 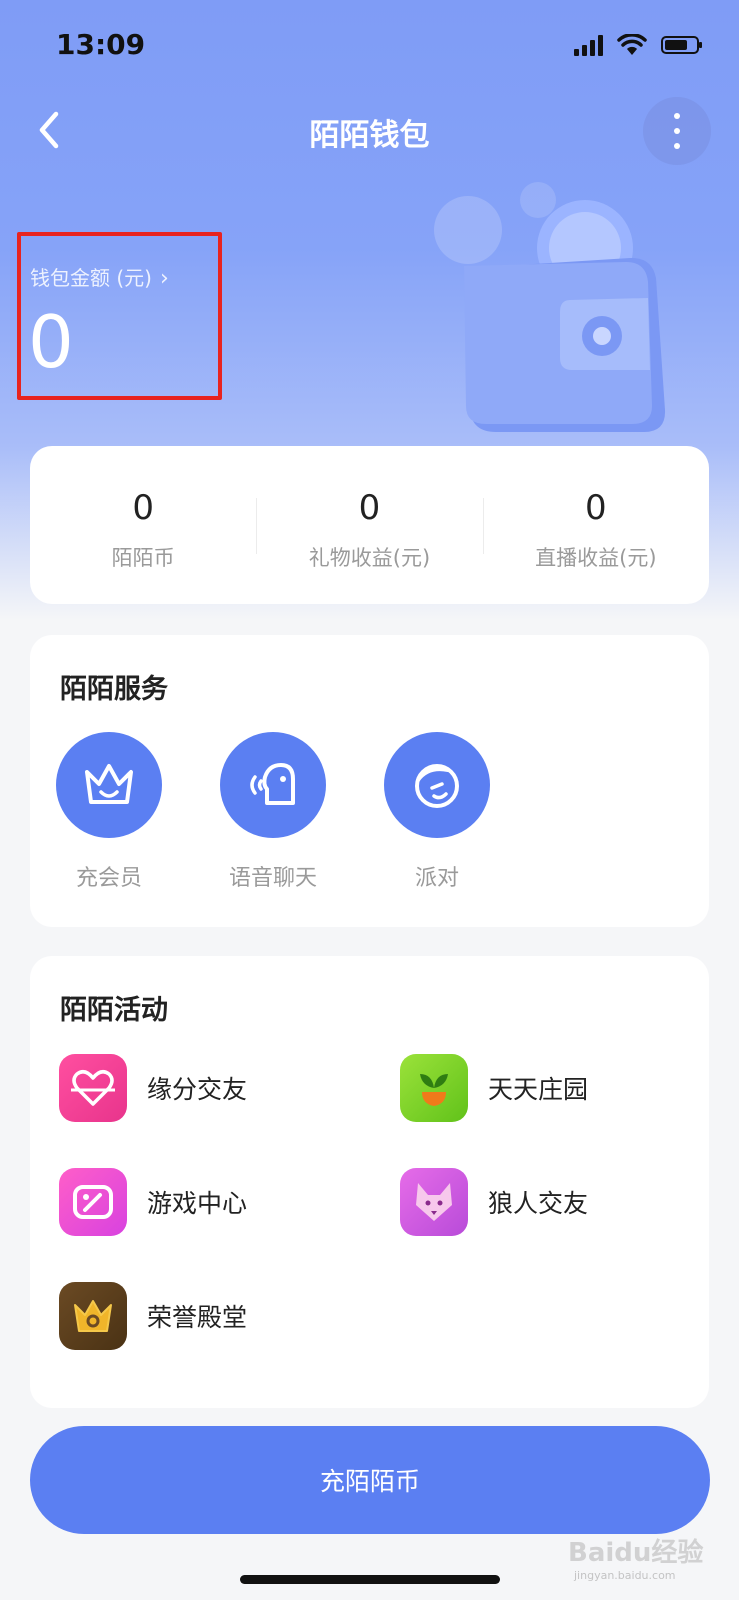 What do you see at coordinates (681, 45) in the screenshot?
I see `battery-icon` at bounding box center [681, 45].